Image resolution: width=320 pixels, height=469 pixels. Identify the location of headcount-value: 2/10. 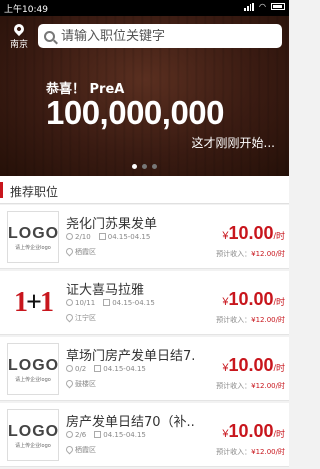
(83, 237).